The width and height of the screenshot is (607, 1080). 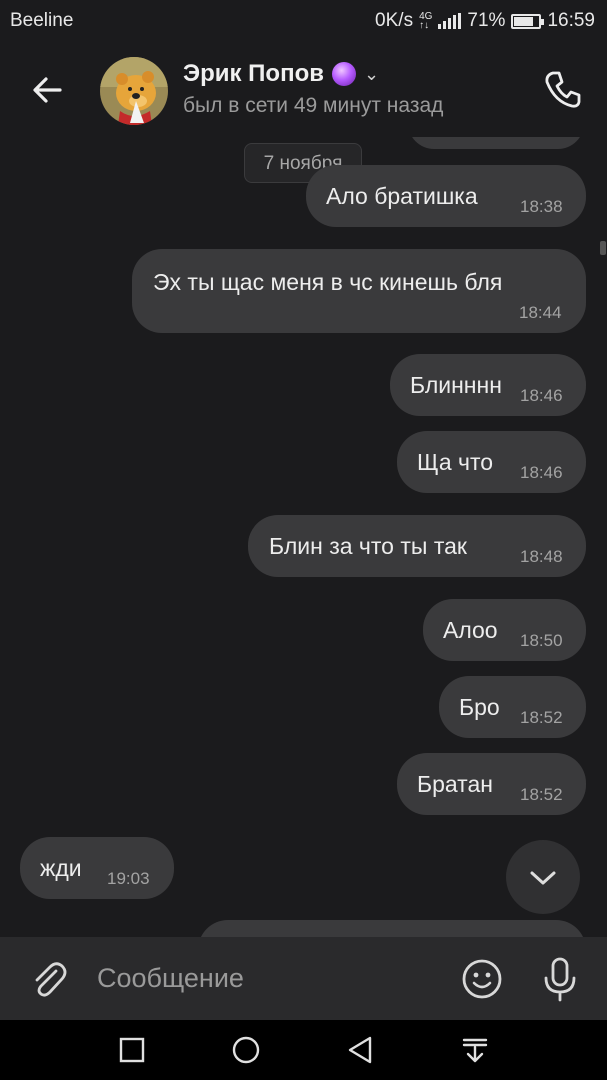 What do you see at coordinates (402, 196) in the screenshot?
I see `message-text: Ало братишка` at bounding box center [402, 196].